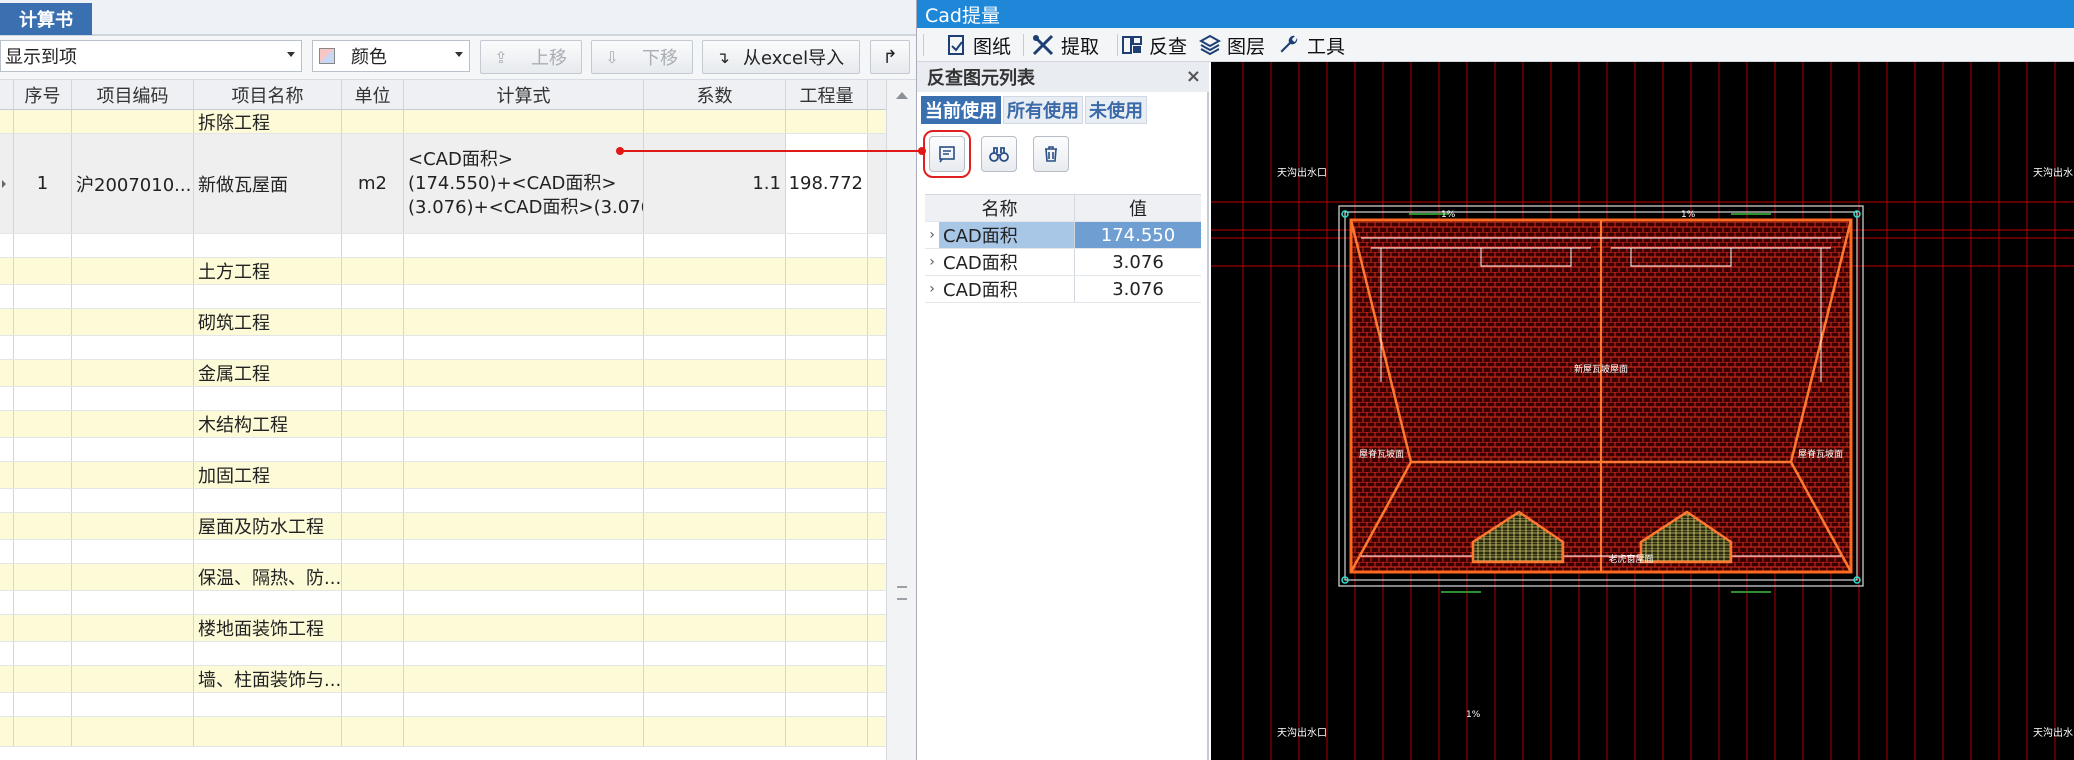 The width and height of the screenshot is (2074, 760). I want to click on note-edit-icon, so click(947, 154).